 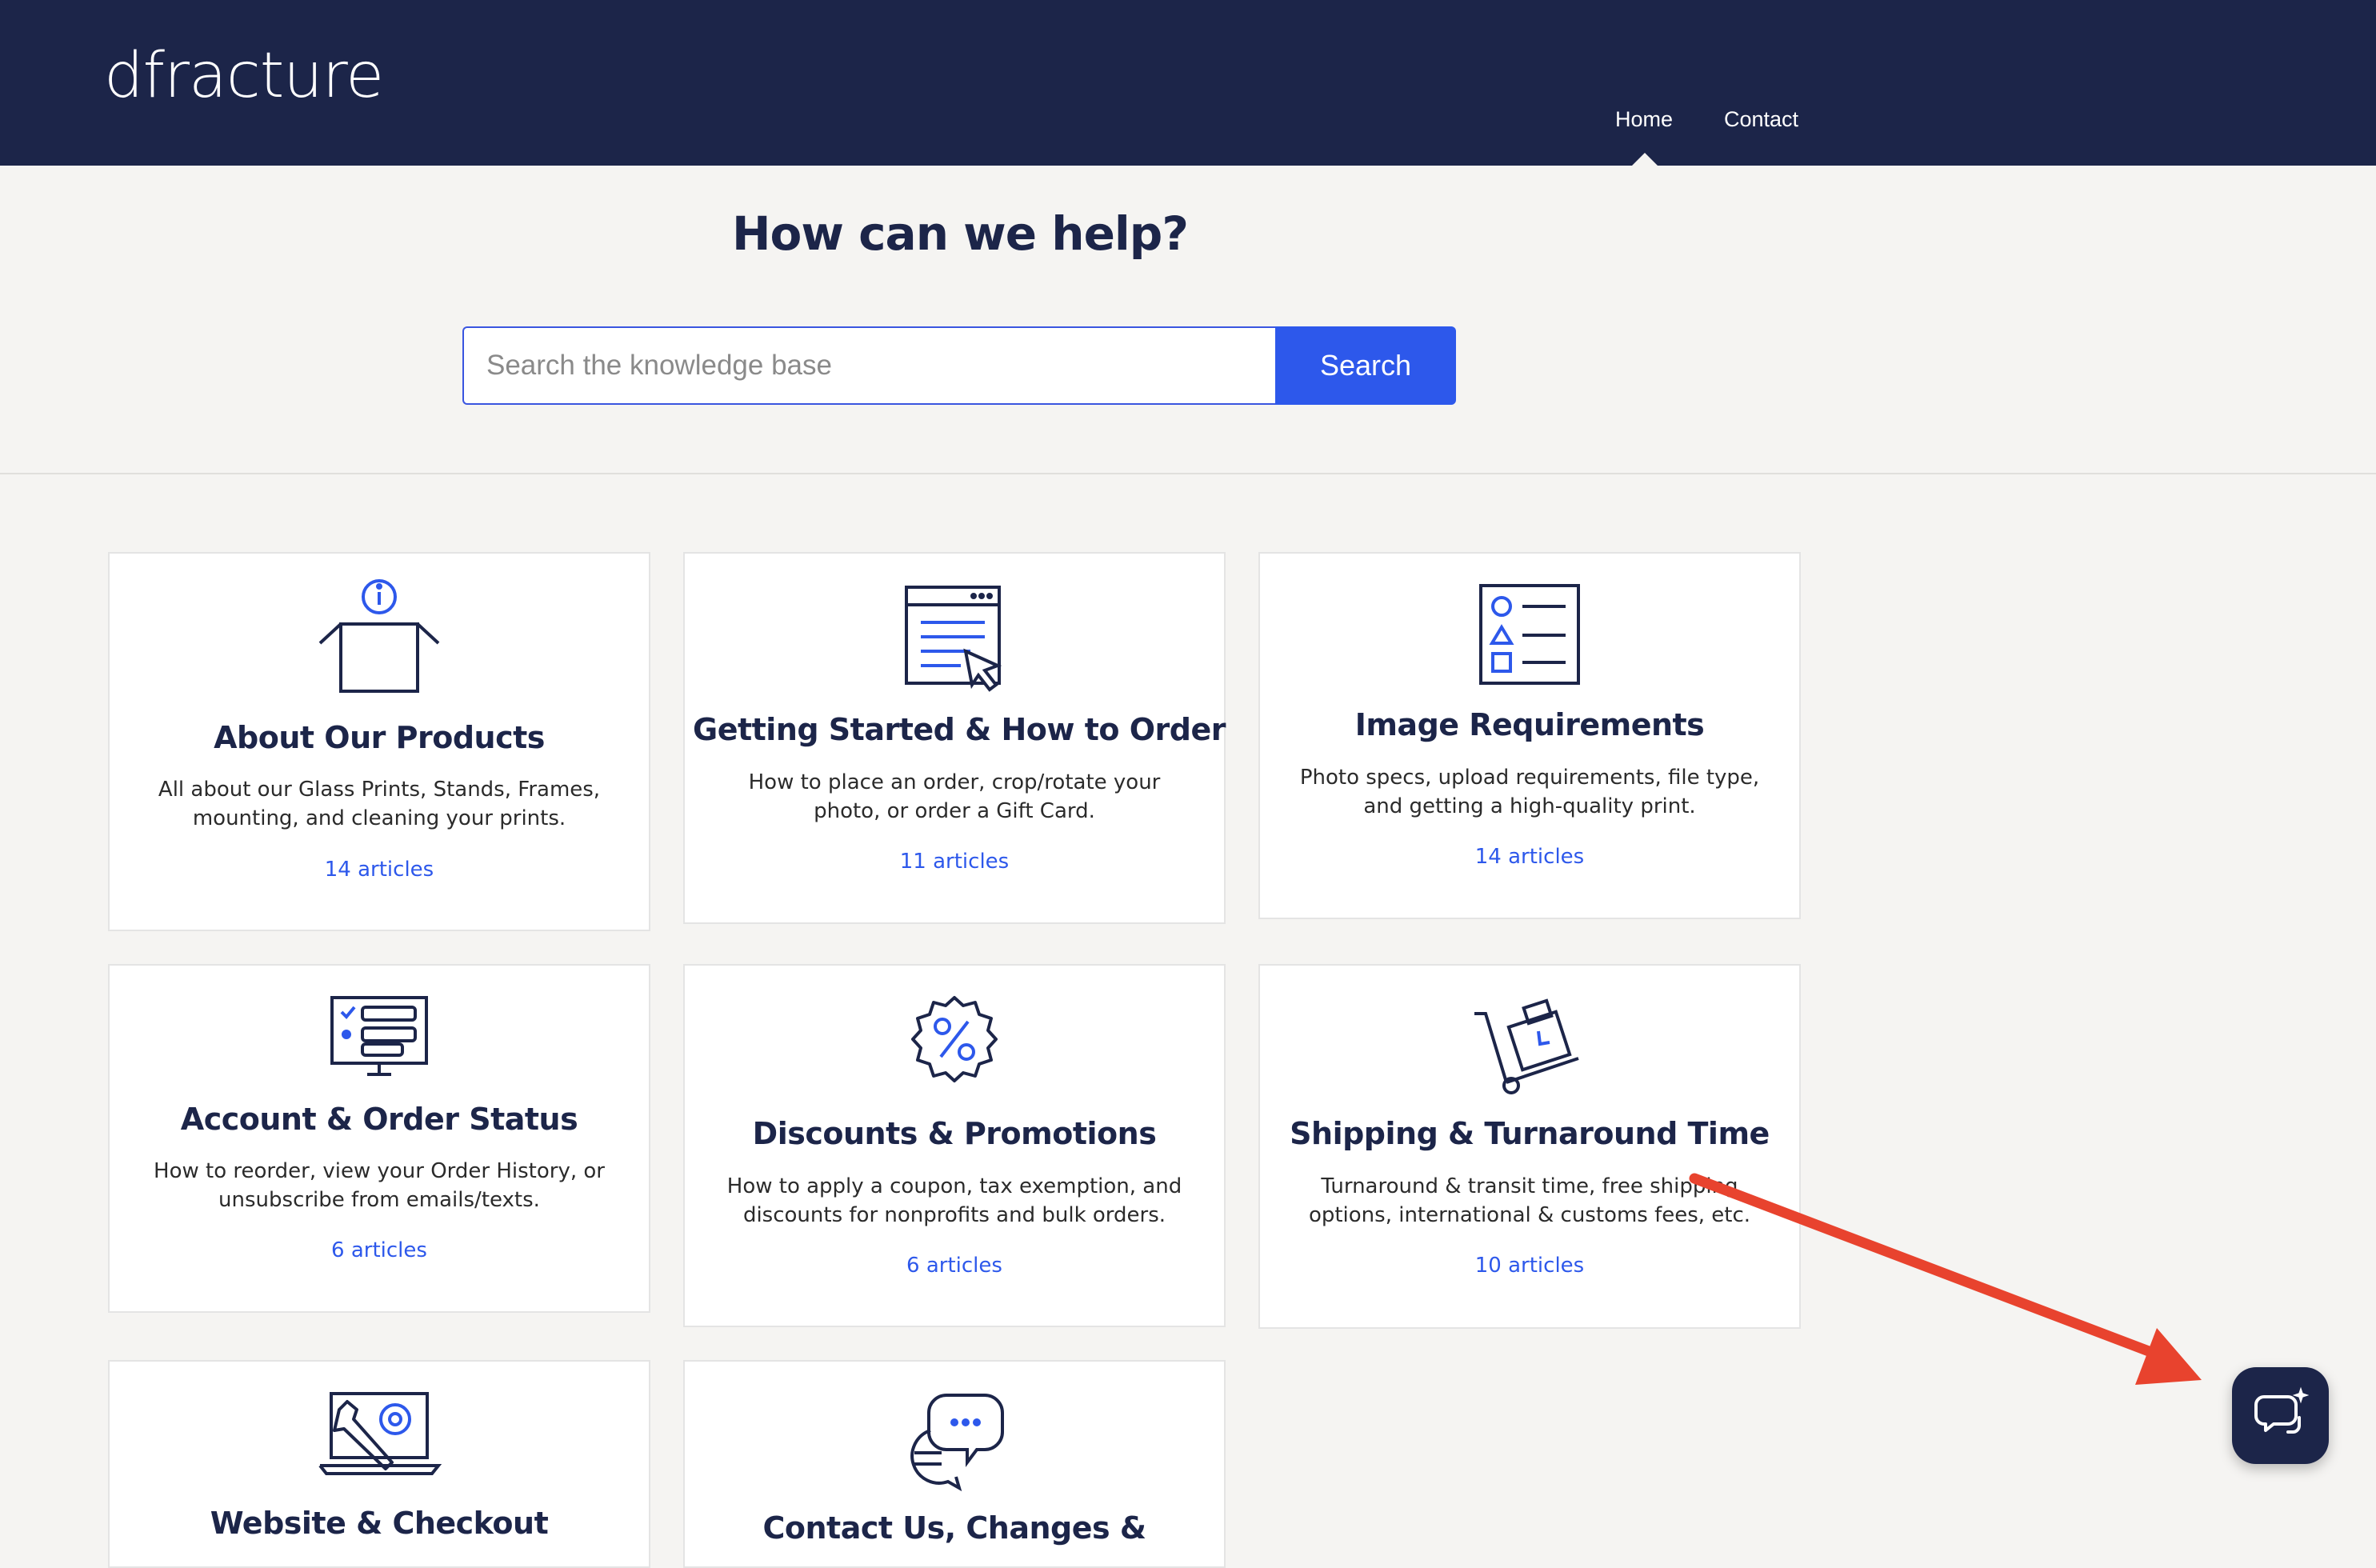 I want to click on search-input, so click(x=868, y=365).